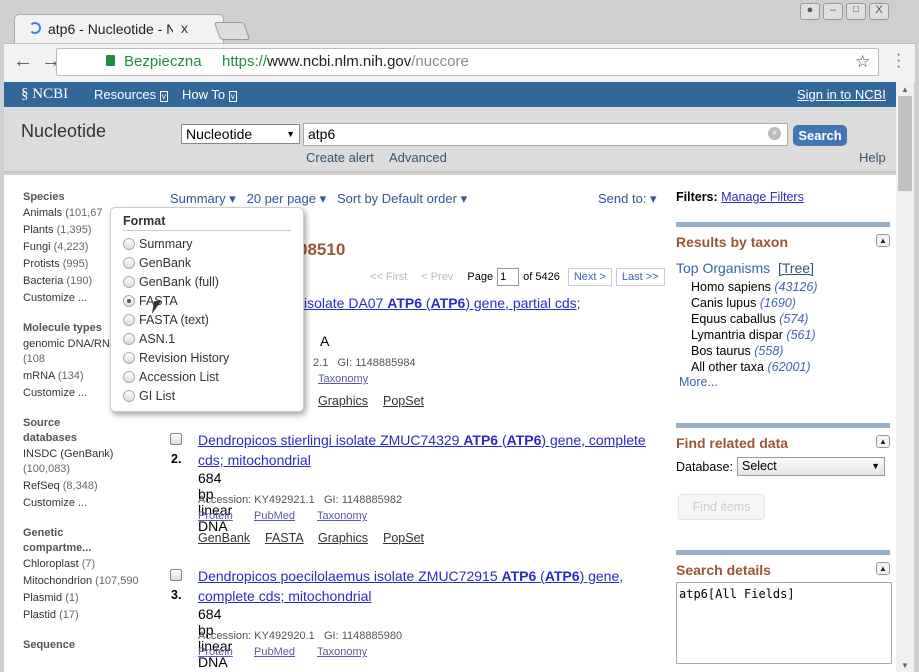 Image resolution: width=919 pixels, height=672 pixels. Describe the element at coordinates (73, 462) in the screenshot. I see `sidebar-filter-item: INSDC (GenBank) (100,083)` at that location.